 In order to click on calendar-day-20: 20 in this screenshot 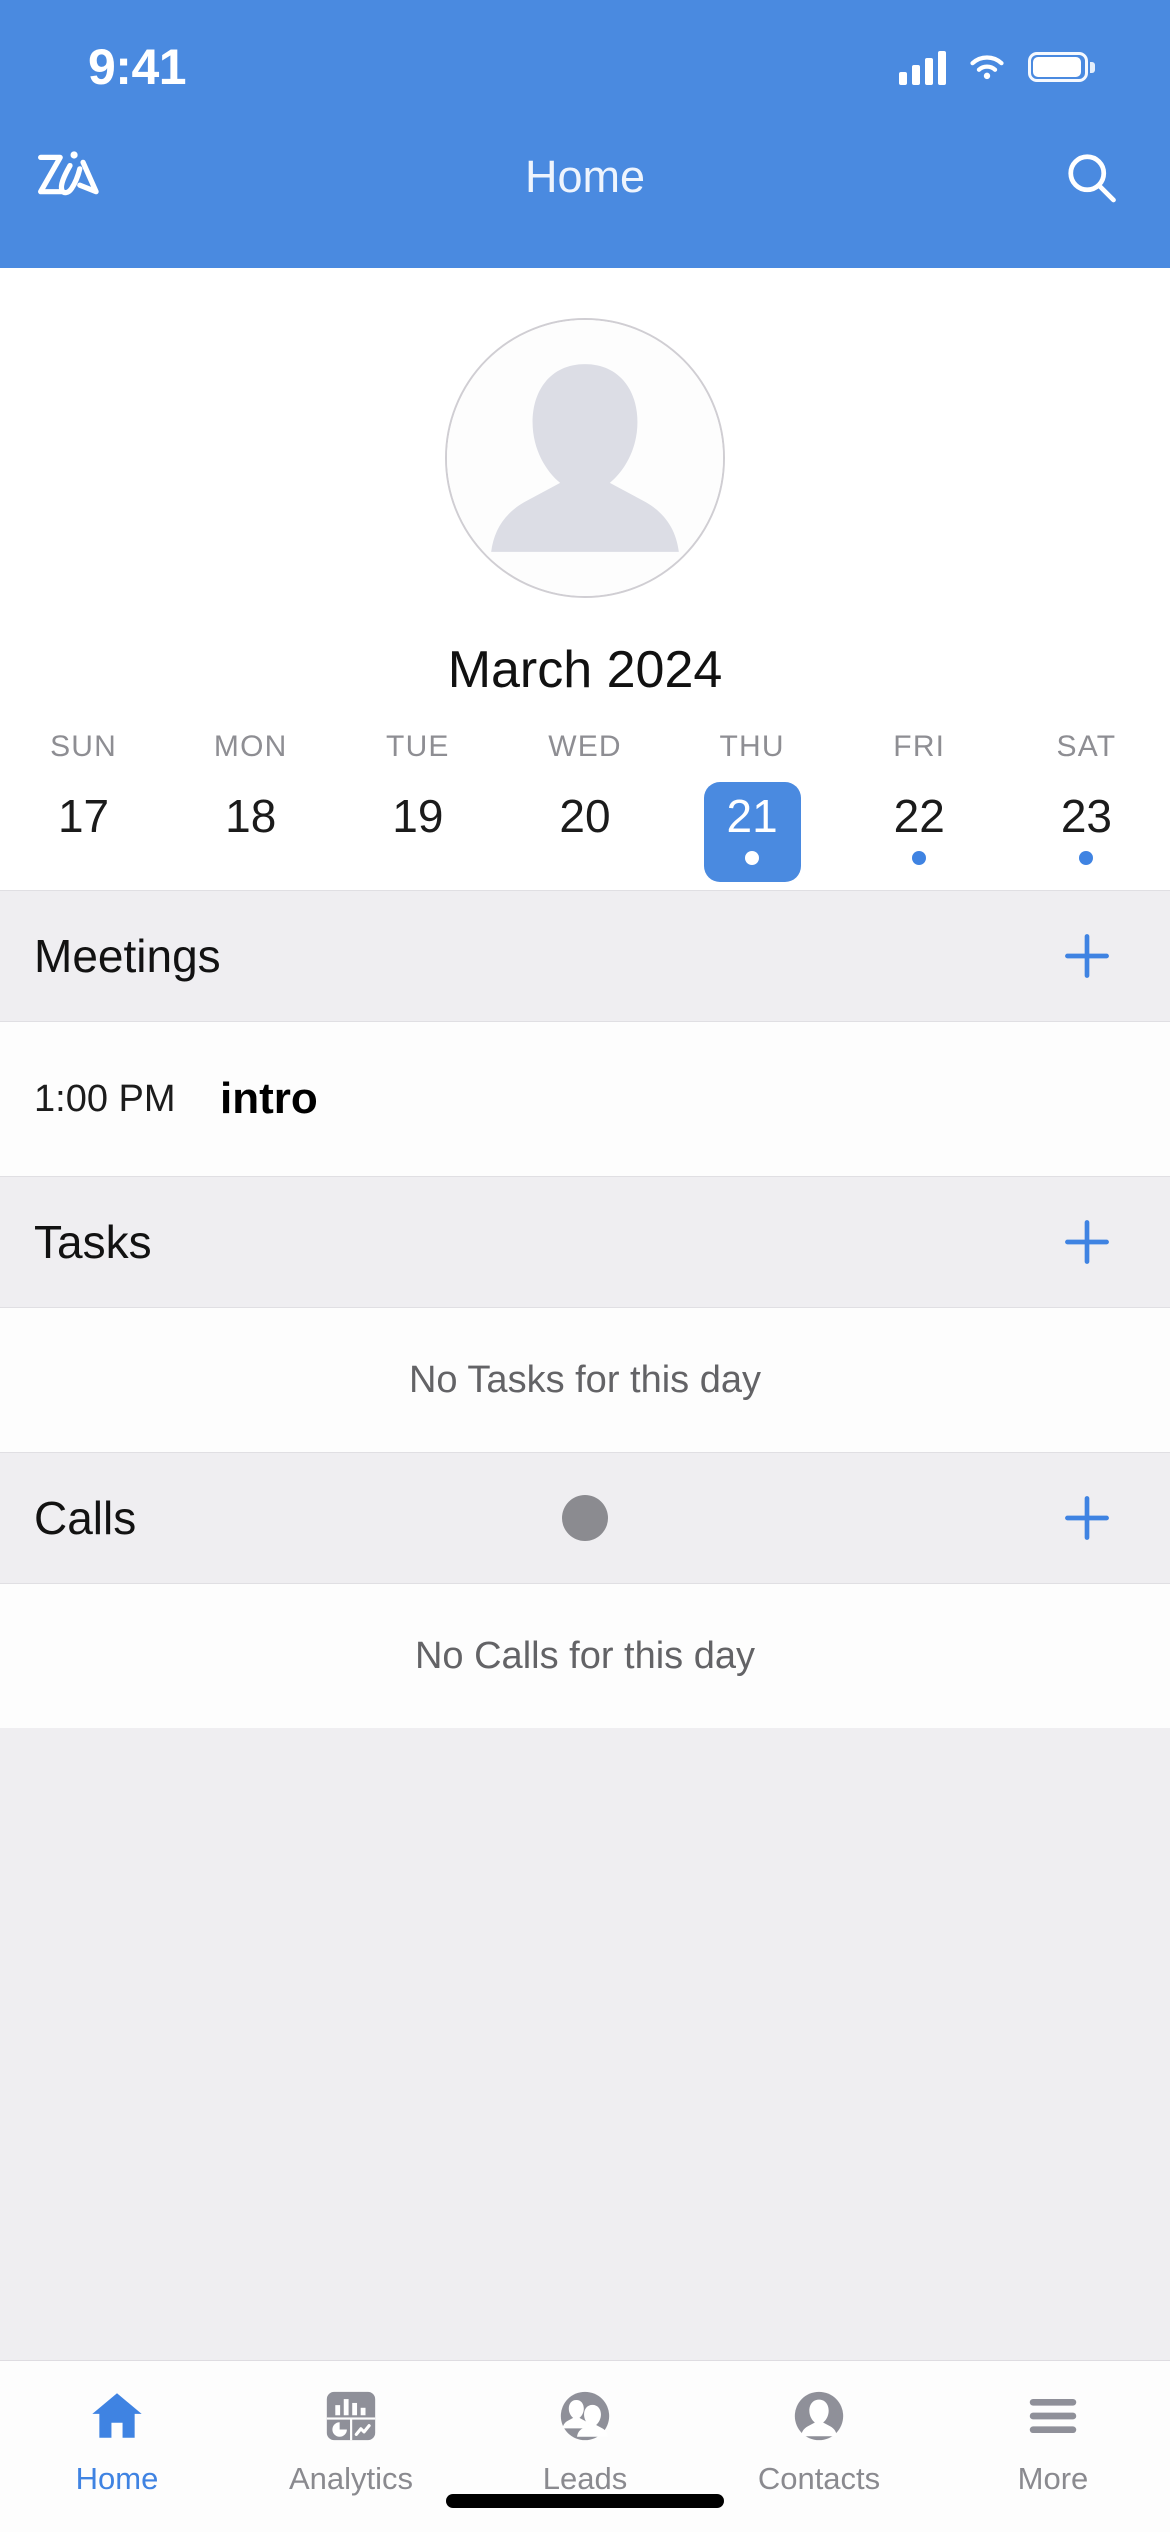, I will do `click(584, 832)`.